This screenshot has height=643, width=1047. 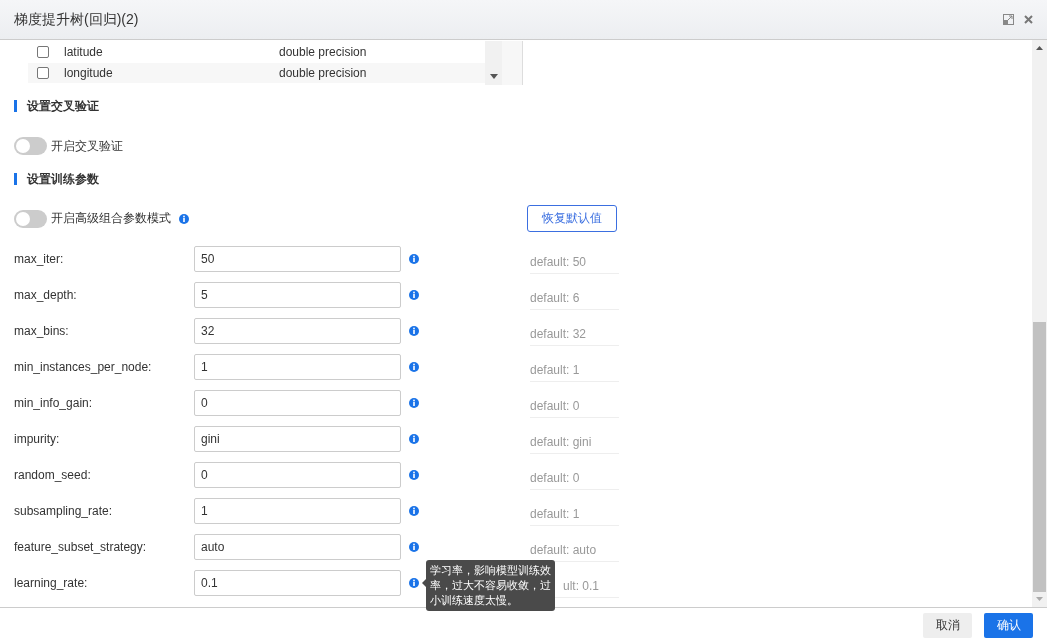 I want to click on param-label: impurity:, so click(x=37, y=439).